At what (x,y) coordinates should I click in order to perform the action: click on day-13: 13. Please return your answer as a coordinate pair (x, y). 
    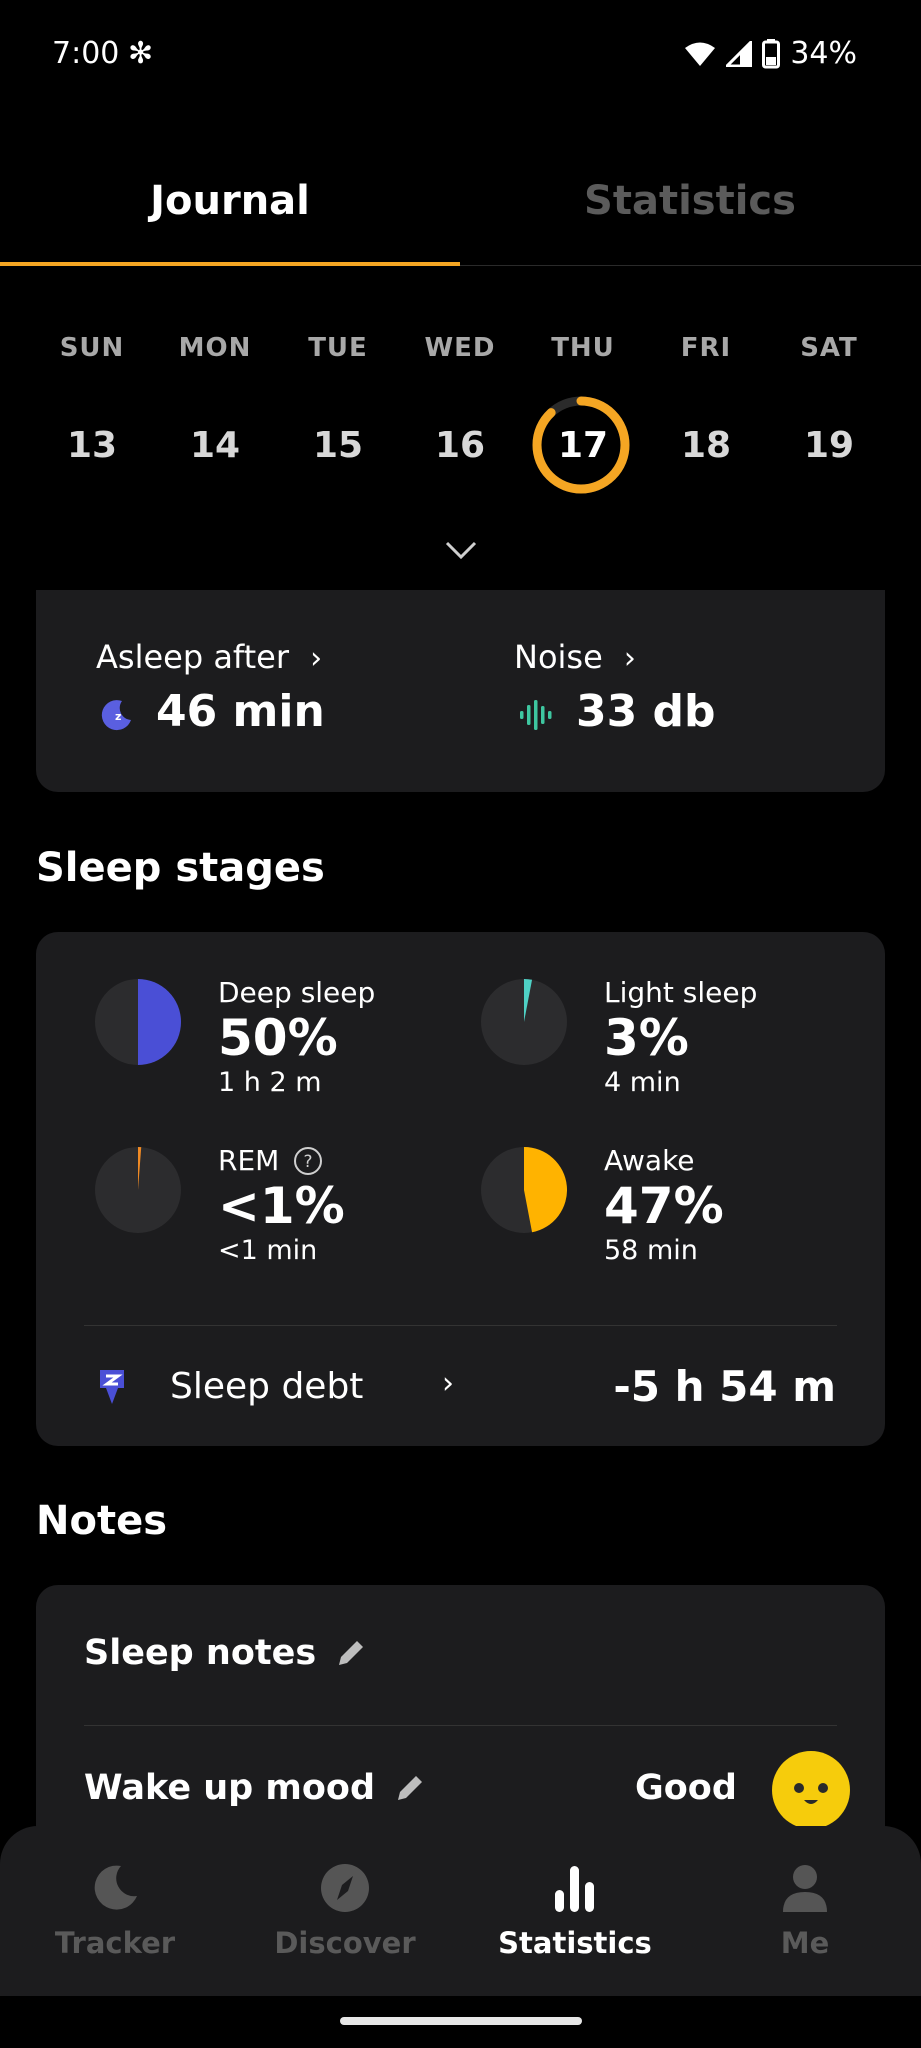
    Looking at the image, I should click on (92, 445).